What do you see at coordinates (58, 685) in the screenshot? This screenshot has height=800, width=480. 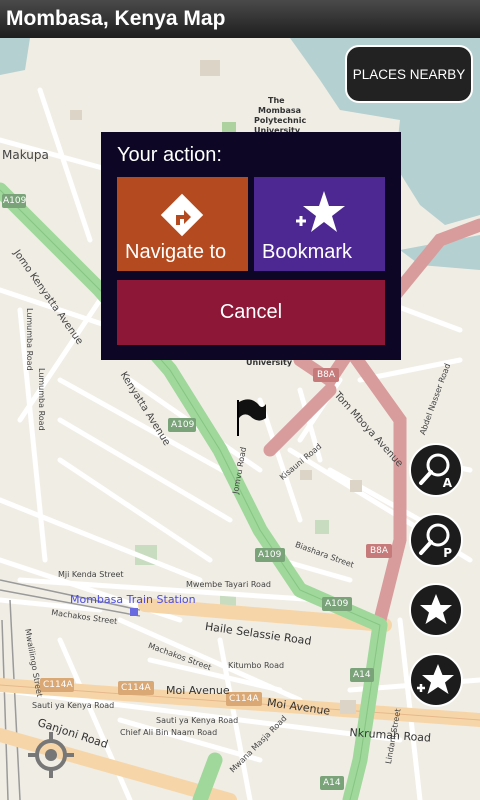 I see `road-shield-c114a-1: C114A` at bounding box center [58, 685].